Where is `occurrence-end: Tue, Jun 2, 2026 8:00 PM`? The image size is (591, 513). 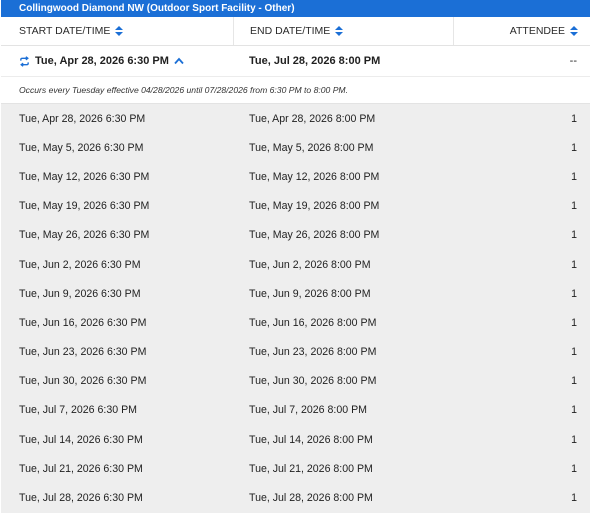 occurrence-end: Tue, Jun 2, 2026 8:00 PM is located at coordinates (310, 264).